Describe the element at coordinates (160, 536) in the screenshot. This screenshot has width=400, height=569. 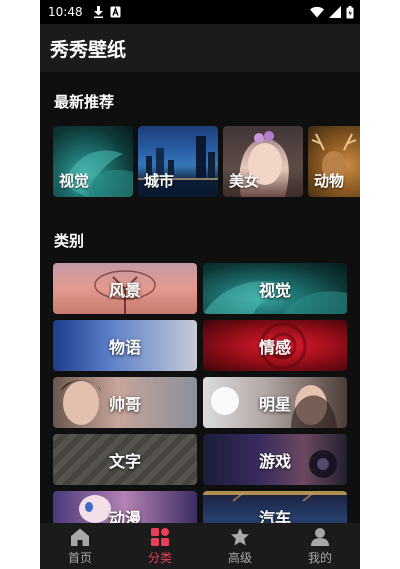
I see `category-icon` at that location.